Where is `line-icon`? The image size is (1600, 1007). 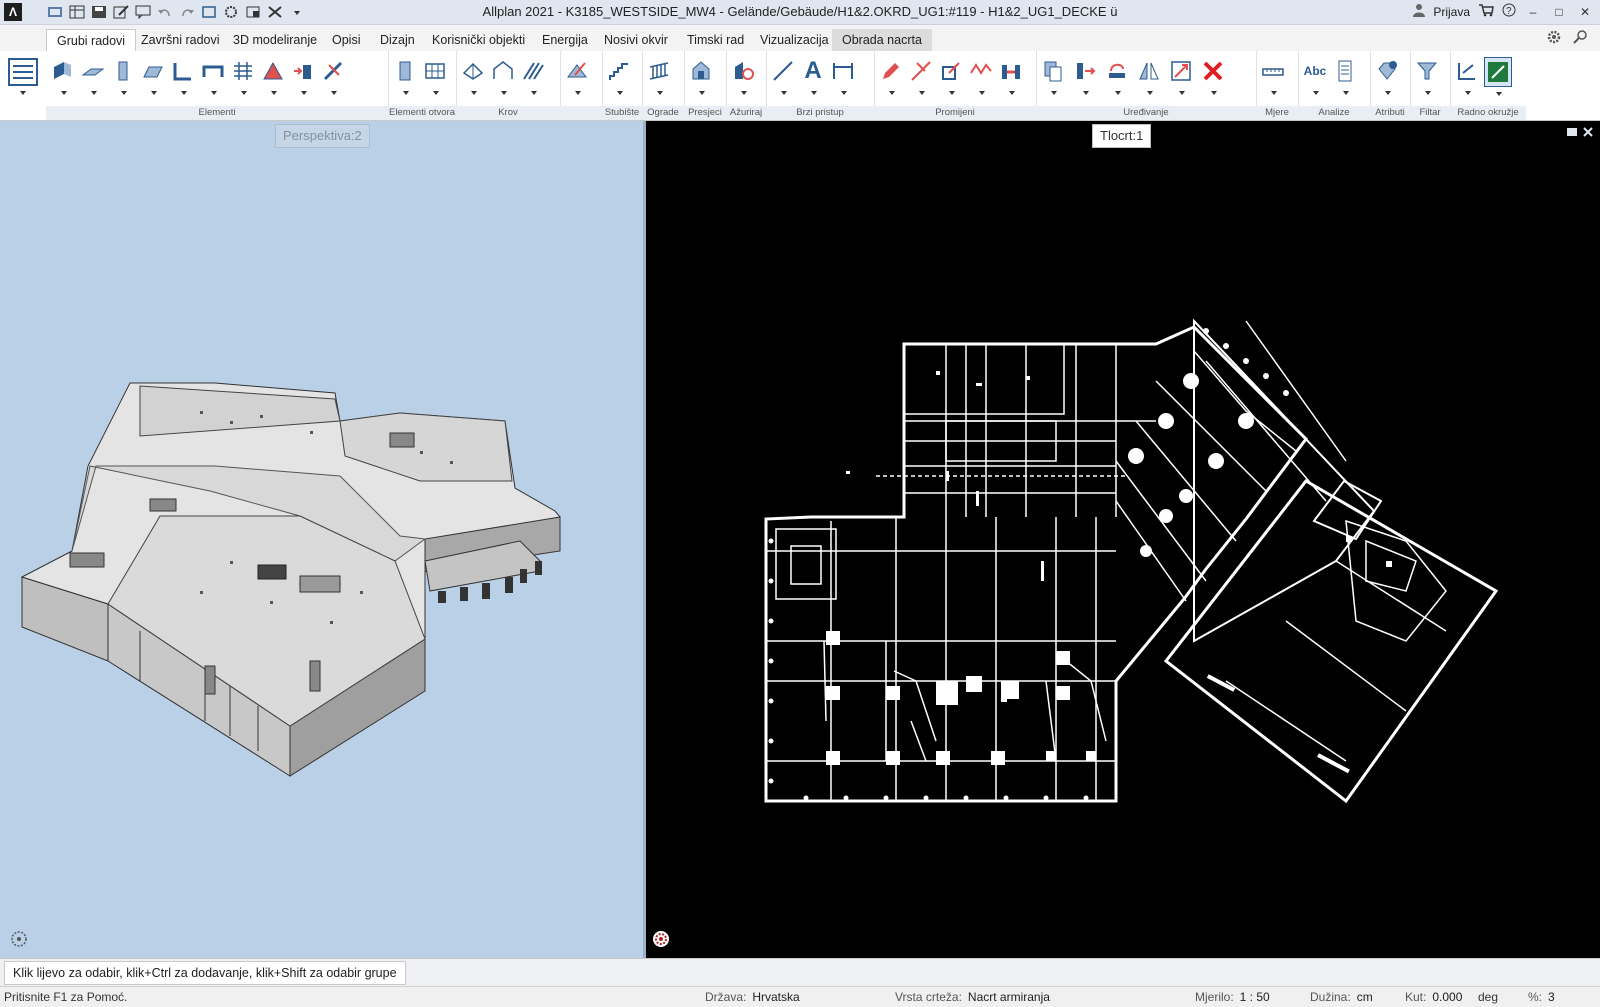
line-icon is located at coordinates (783, 76).